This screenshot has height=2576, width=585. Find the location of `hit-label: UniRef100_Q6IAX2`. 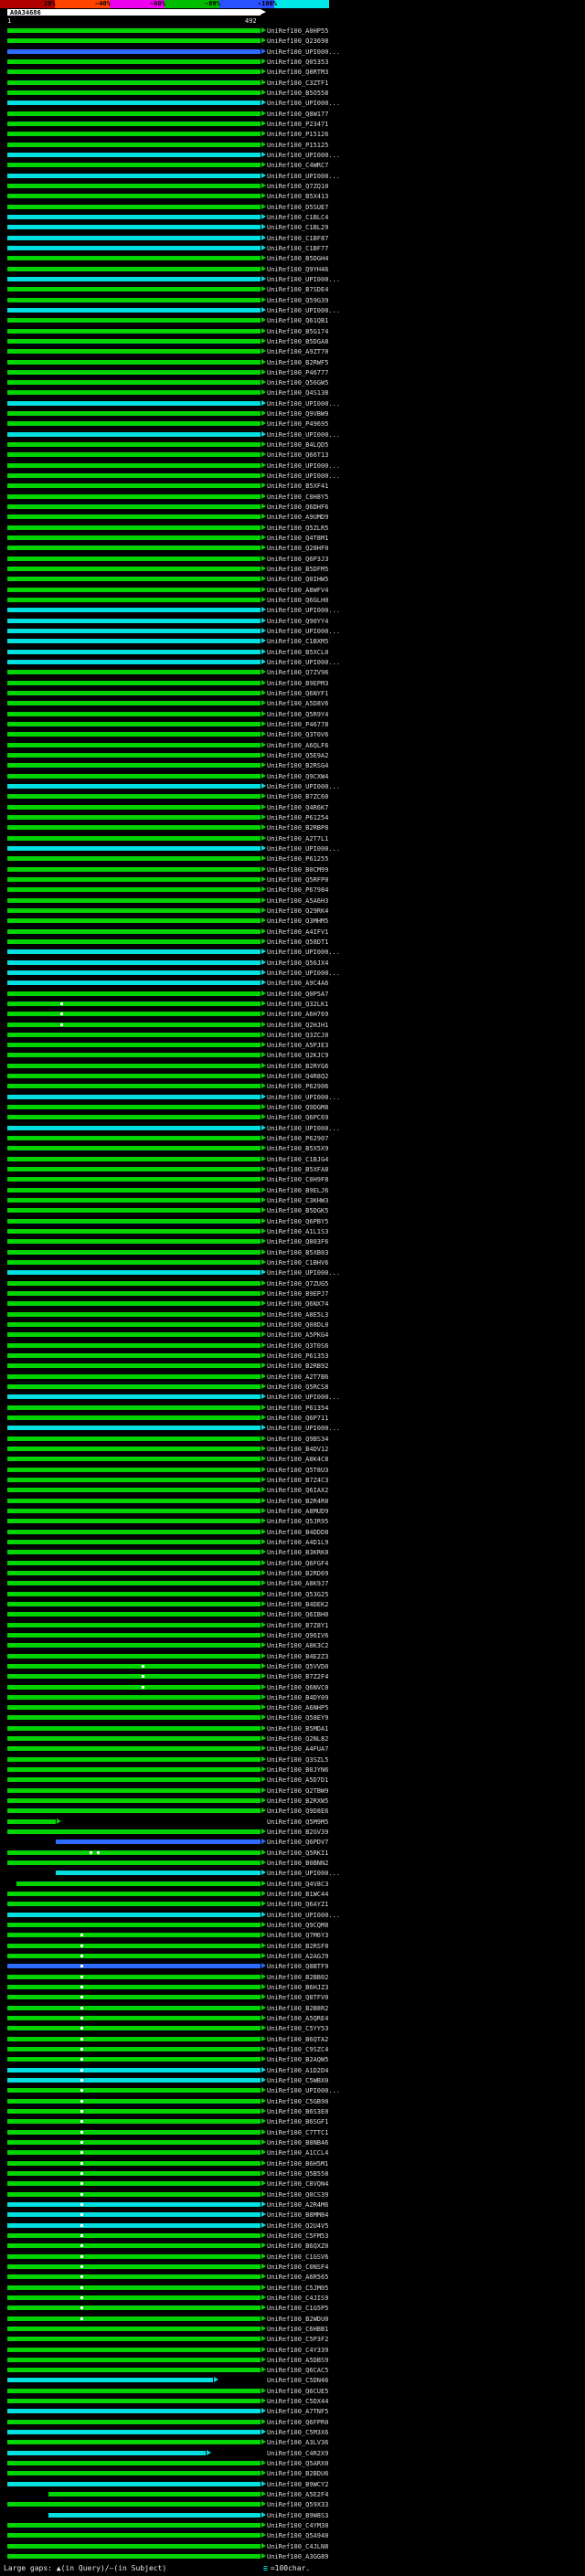

hit-label: UniRef100_Q6IAX2 is located at coordinates (298, 1490).